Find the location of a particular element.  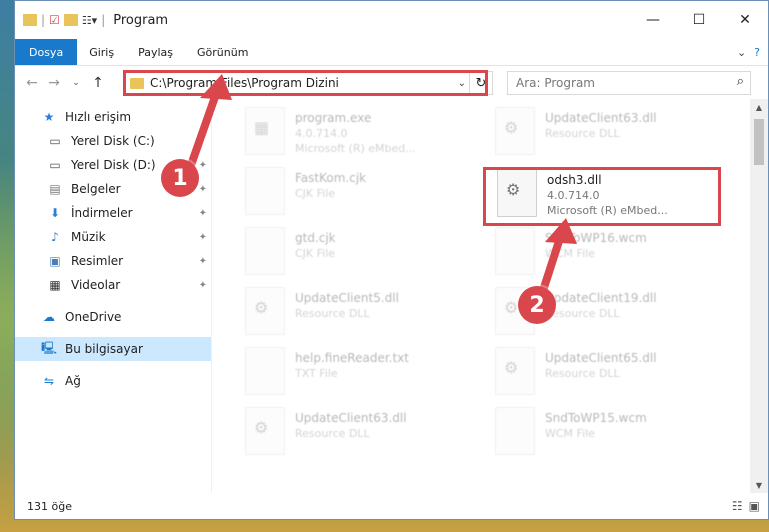

file-name: odsh3.dll is located at coordinates (574, 180).